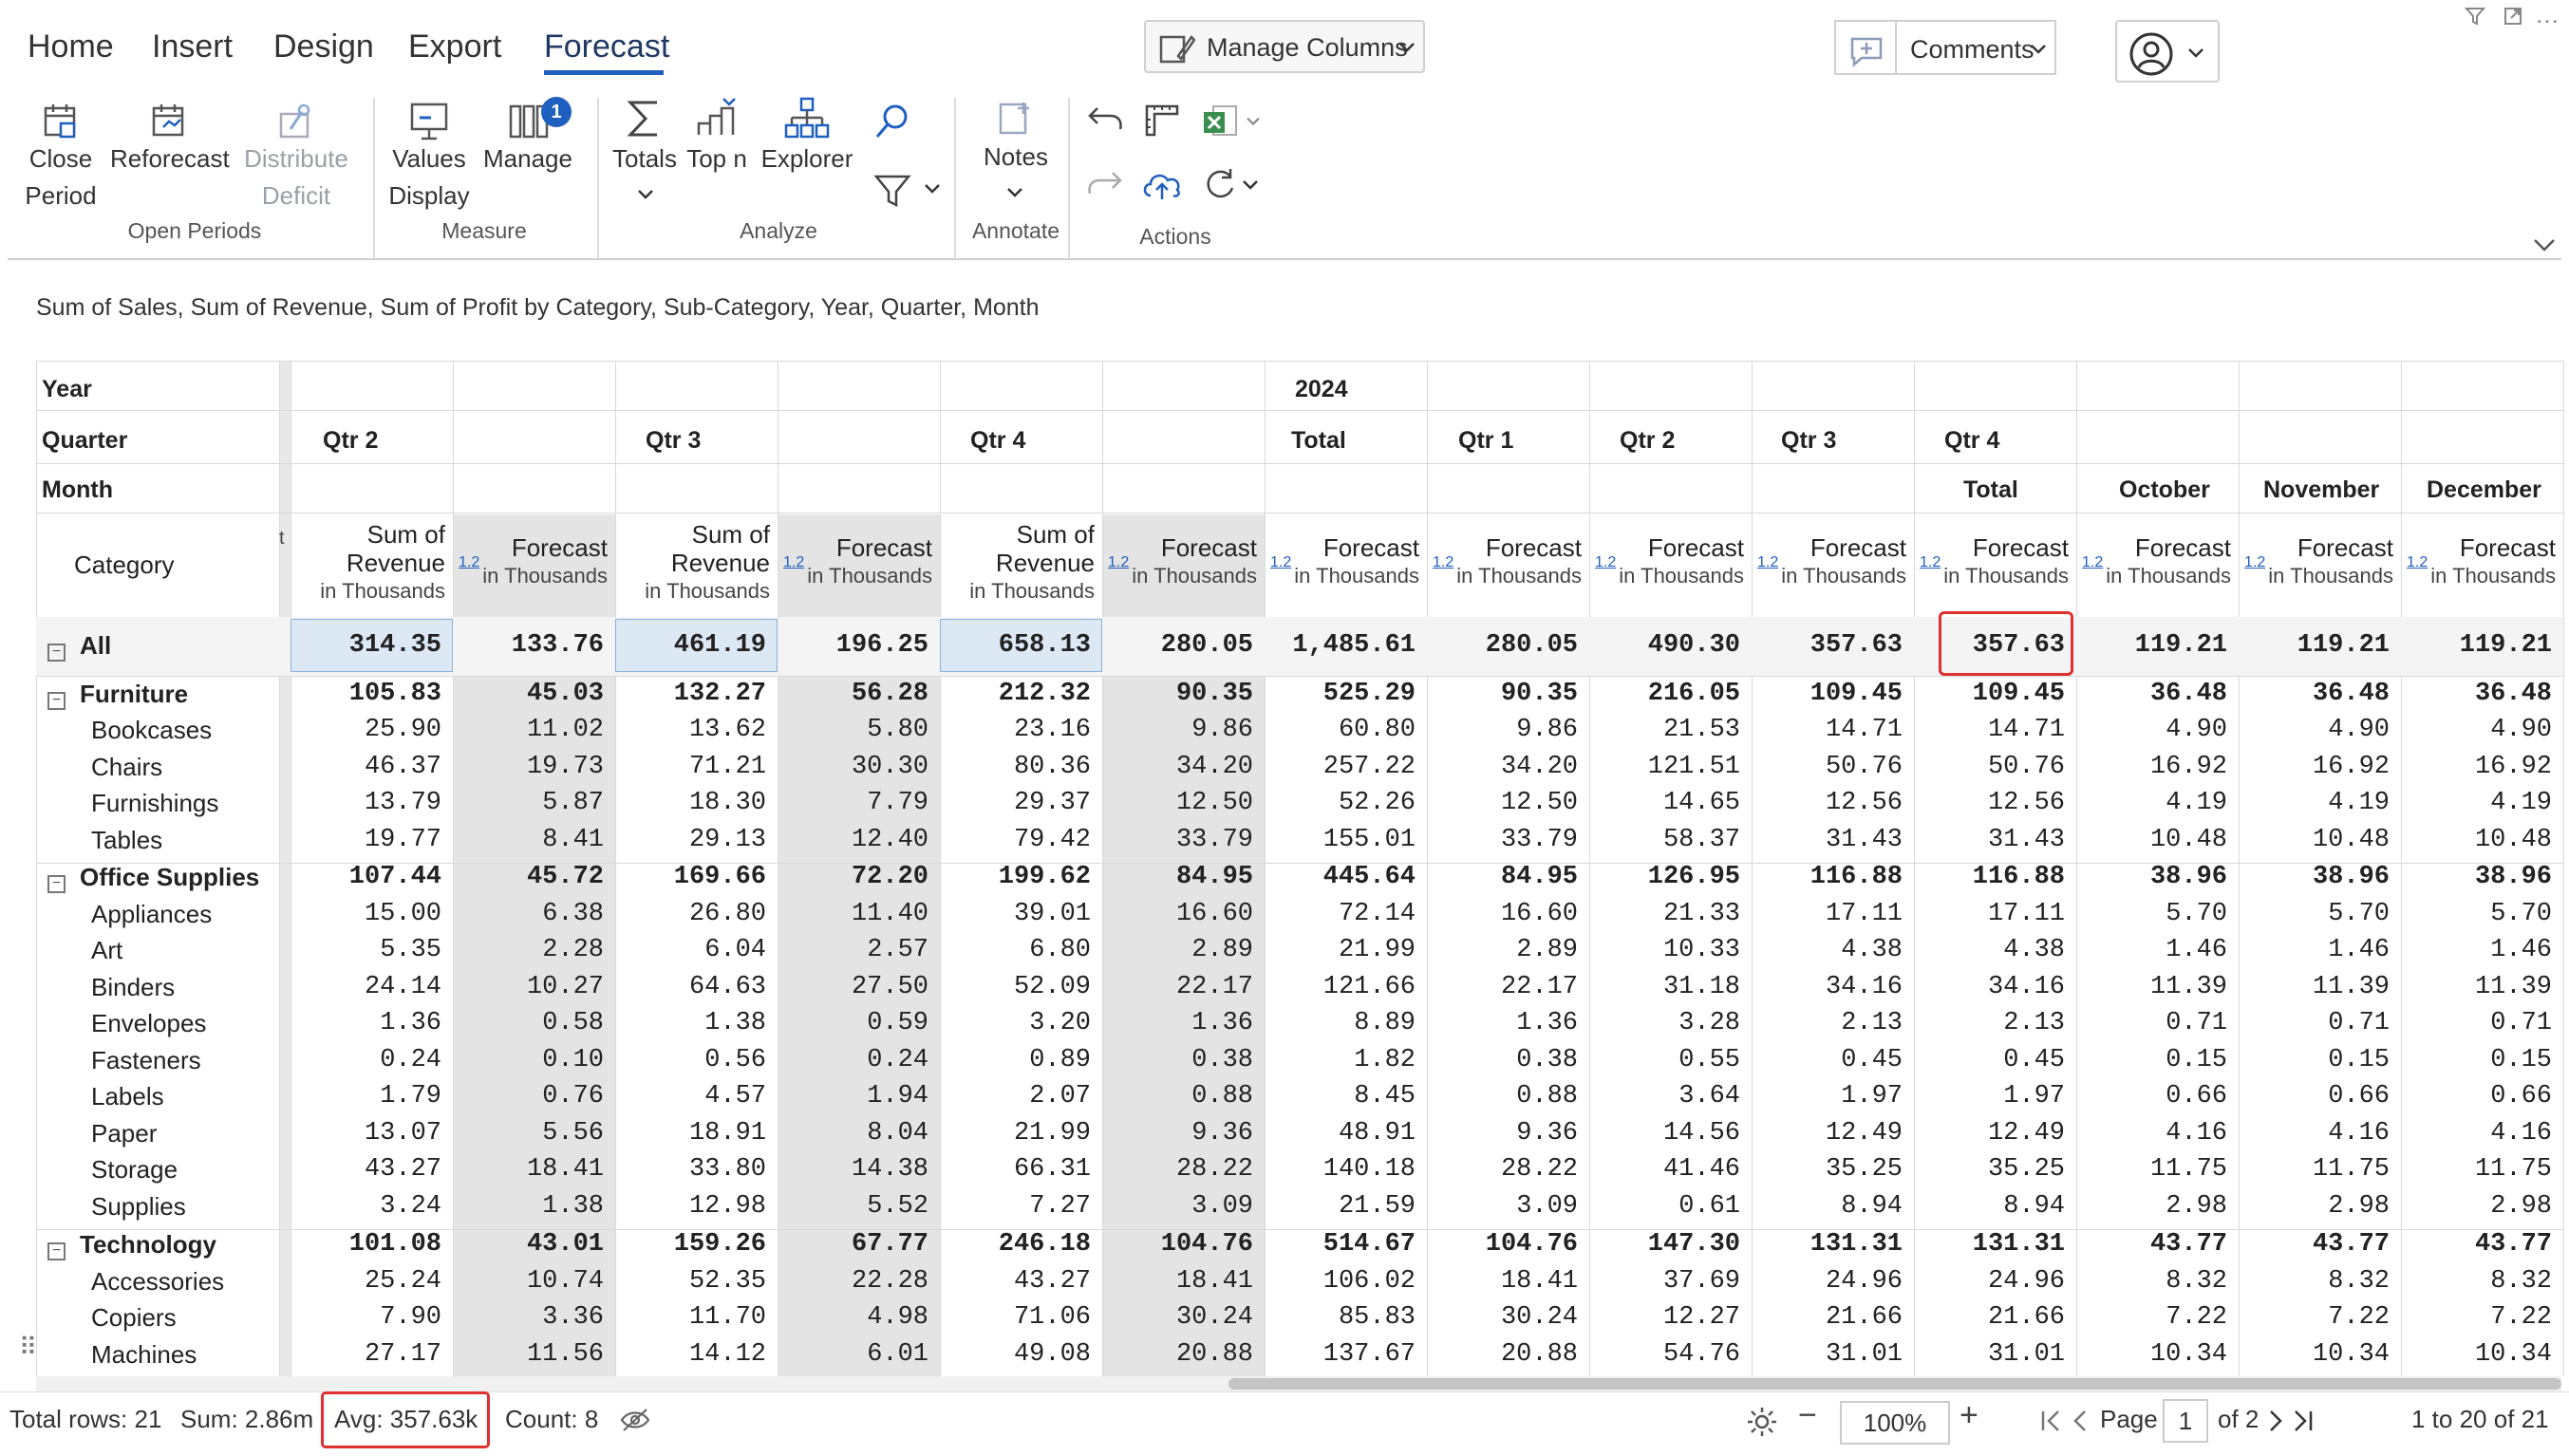 Image resolution: width=2569 pixels, height=1456 pixels. Describe the element at coordinates (1340, 840) in the screenshot. I see `value-cell: 155.01` at that location.